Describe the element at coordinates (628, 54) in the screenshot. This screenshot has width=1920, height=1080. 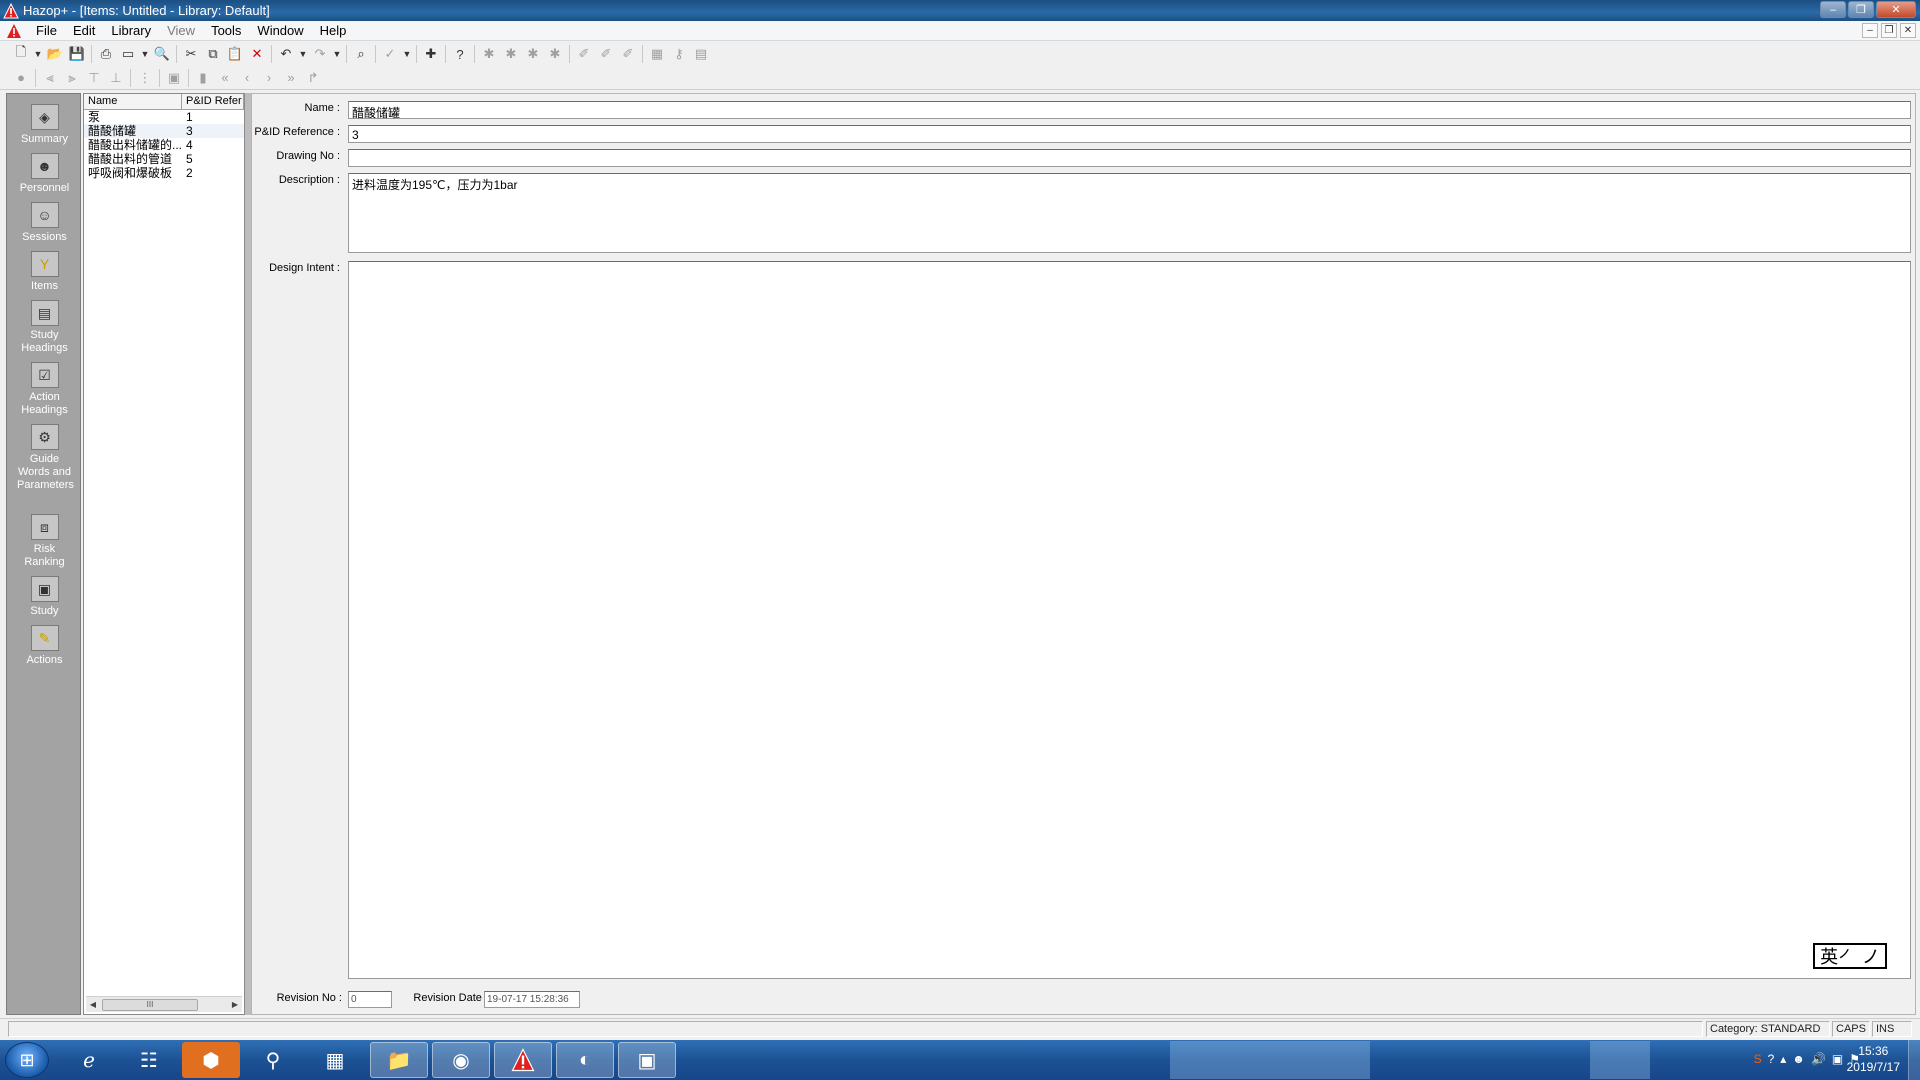
I see `comment-icon: ✐` at that location.